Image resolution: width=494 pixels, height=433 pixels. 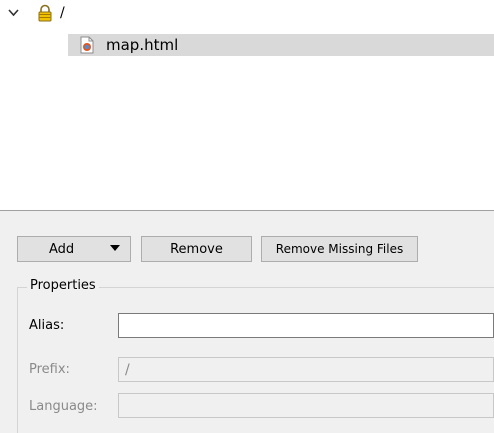 I want to click on tree-file-row: map.html, so click(x=281, y=45).